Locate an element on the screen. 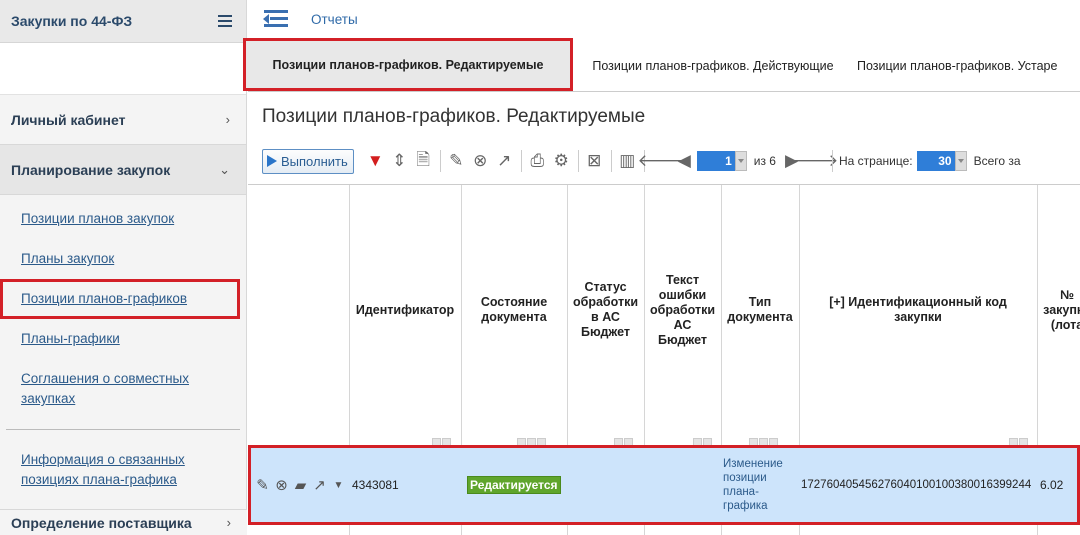 This screenshot has width=1080, height=535. row-actions: ✎ ⊗ ▰ ↗ ▼ is located at coordinates (301, 485).